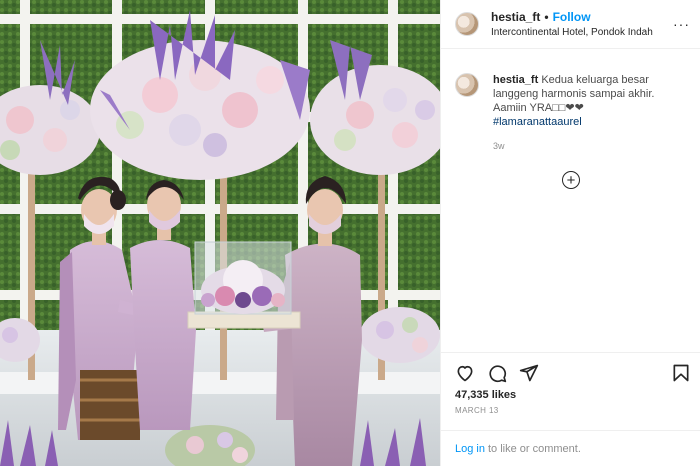  I want to click on caption-username: hestia_ft, so click(515, 80).